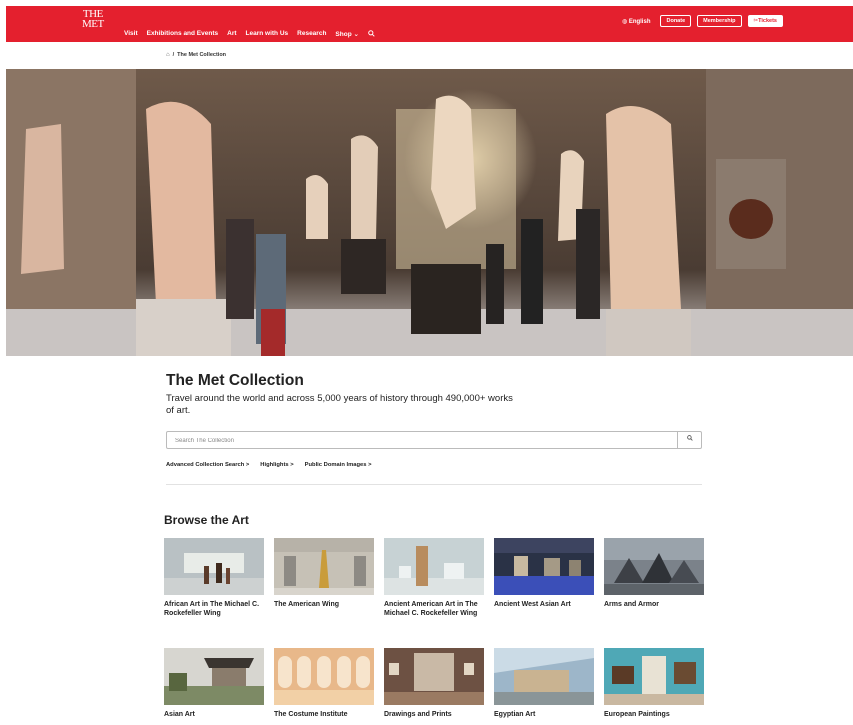 Image resolution: width=853 pixels, height=725 pixels. Describe the element at coordinates (311, 714) in the screenshot. I see `department-label: The Costume Institute` at that location.